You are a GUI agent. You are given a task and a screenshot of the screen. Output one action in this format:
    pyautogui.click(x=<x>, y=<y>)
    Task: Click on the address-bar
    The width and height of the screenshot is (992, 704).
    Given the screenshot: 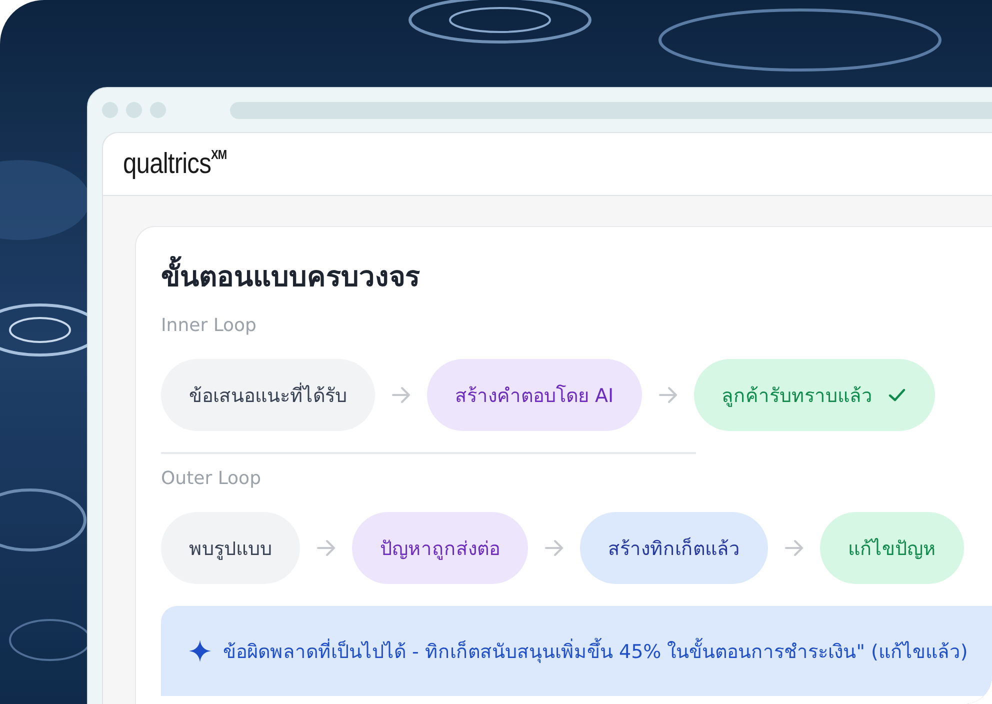 What is the action you would take?
    pyautogui.click(x=611, y=110)
    